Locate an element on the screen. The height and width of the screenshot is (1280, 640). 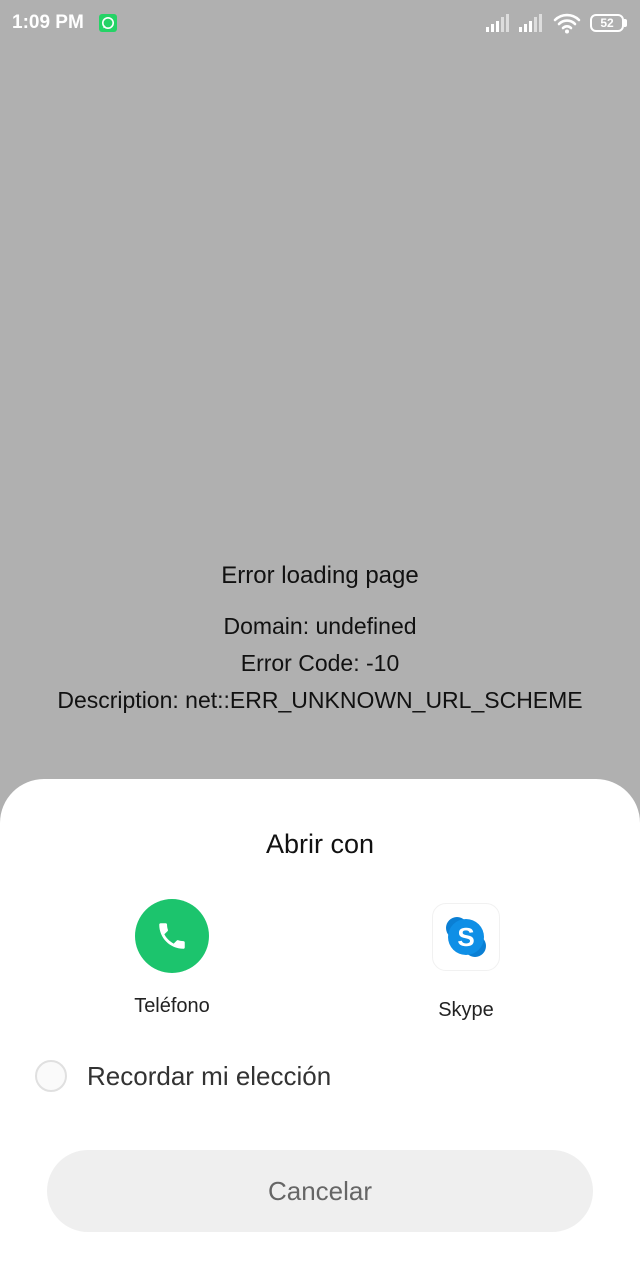
battery-icon: 52 is located at coordinates (607, 23).